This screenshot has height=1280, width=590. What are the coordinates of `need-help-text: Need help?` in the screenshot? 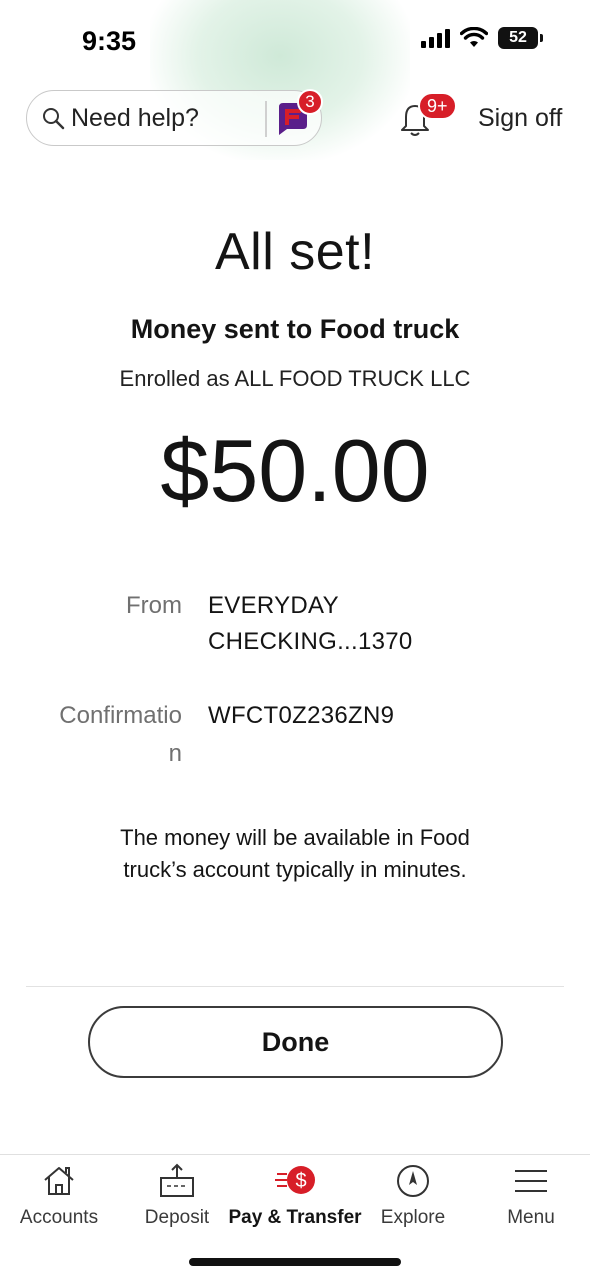 It's located at (135, 117).